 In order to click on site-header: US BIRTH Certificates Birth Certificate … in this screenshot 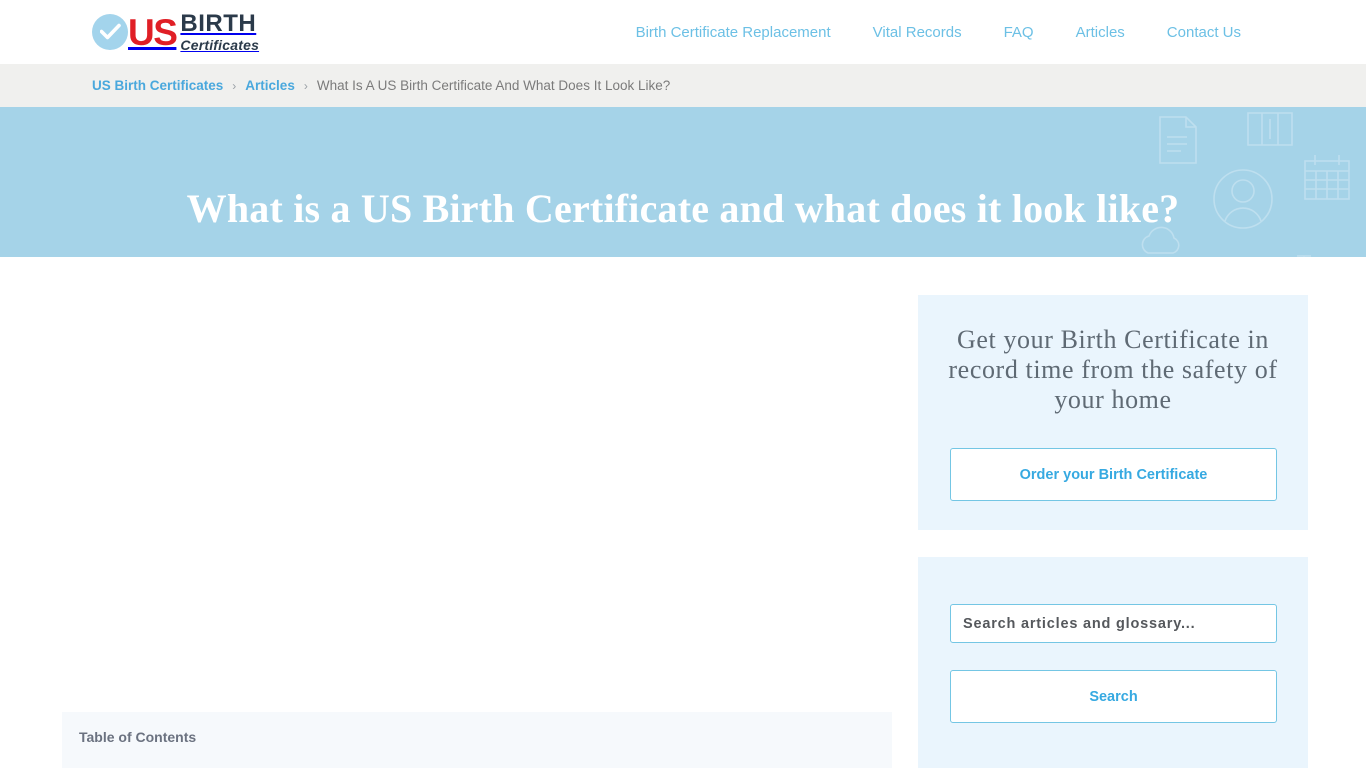, I will do `click(683, 32)`.